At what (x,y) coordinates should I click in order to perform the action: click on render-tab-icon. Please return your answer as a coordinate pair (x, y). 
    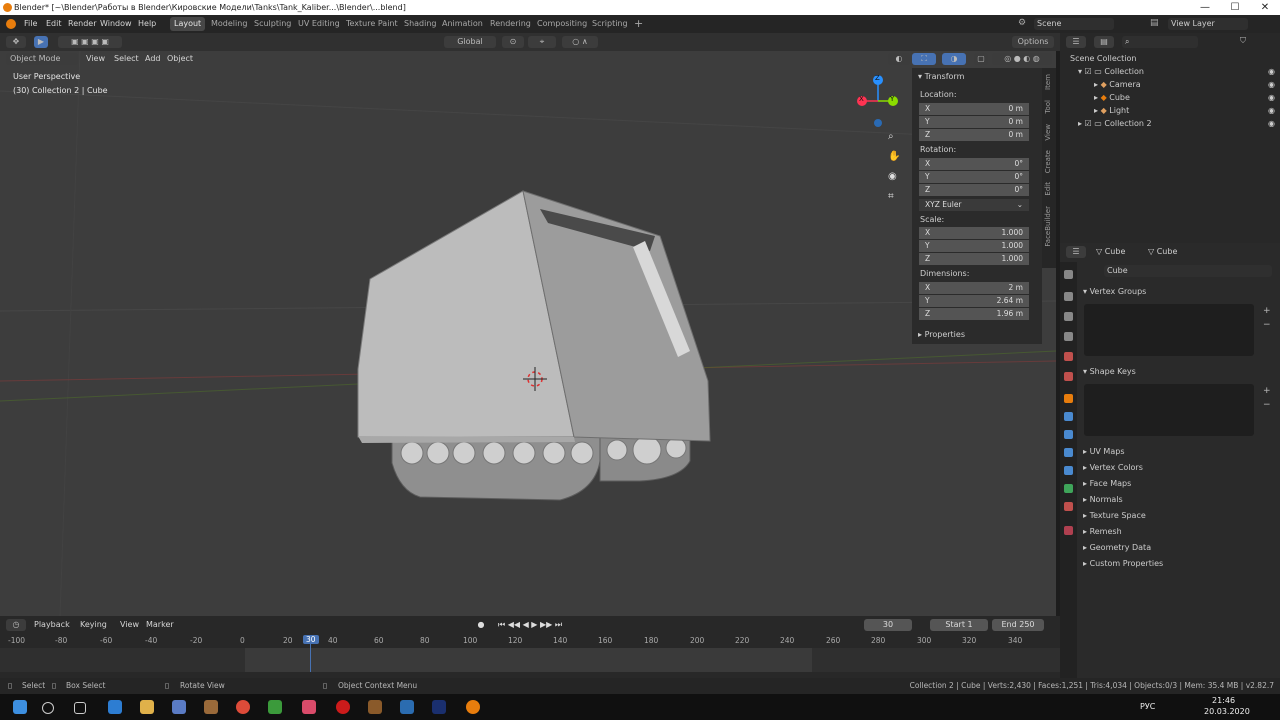
    Looking at the image, I should click on (1068, 296).